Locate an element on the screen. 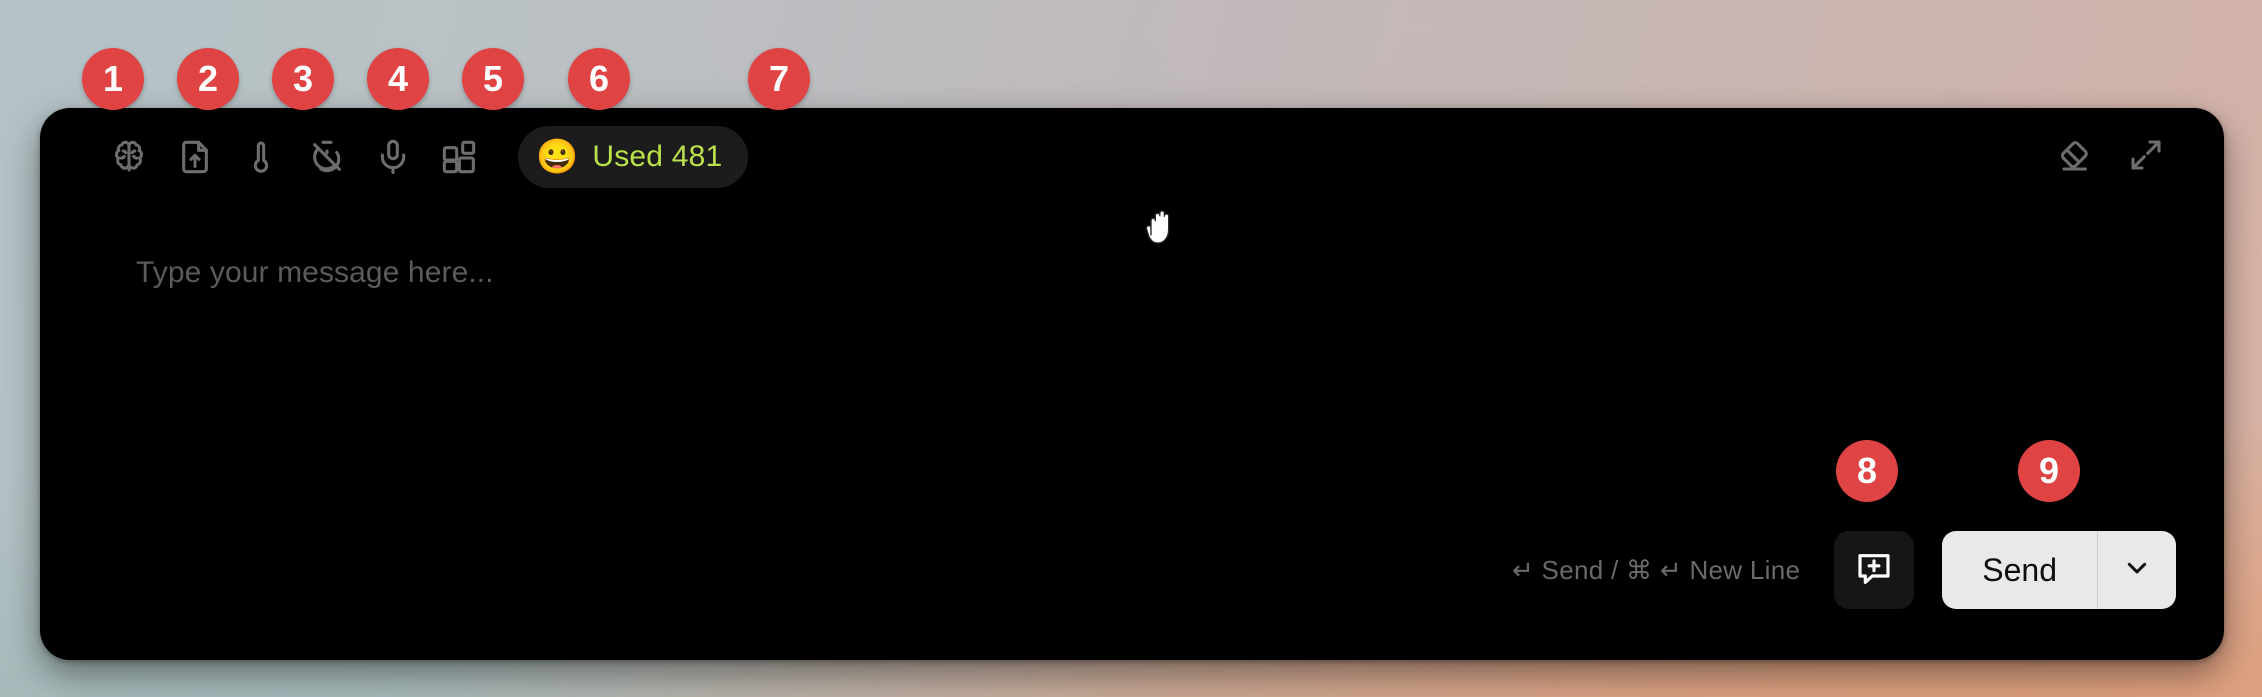 The width and height of the screenshot is (2262, 697). annotation-marker-1: 1 is located at coordinates (113, 79).